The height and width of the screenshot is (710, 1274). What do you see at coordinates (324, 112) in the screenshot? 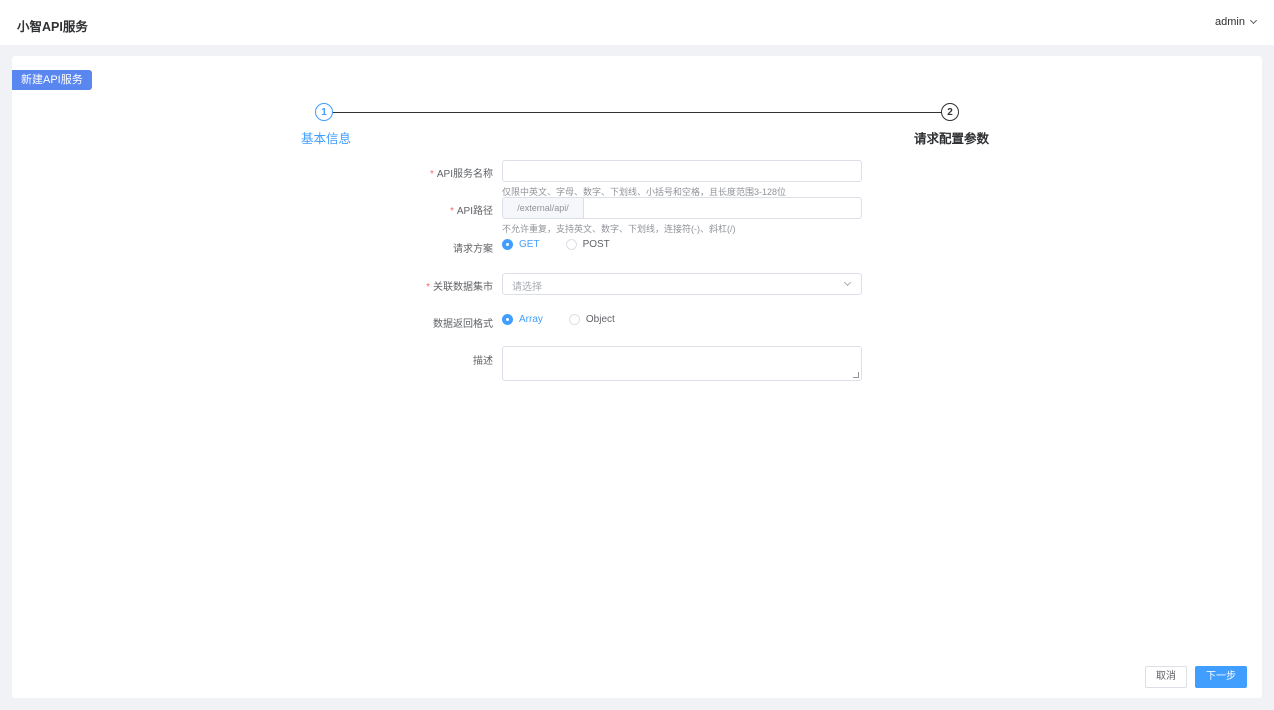
I see `step-1-icon: 1` at bounding box center [324, 112].